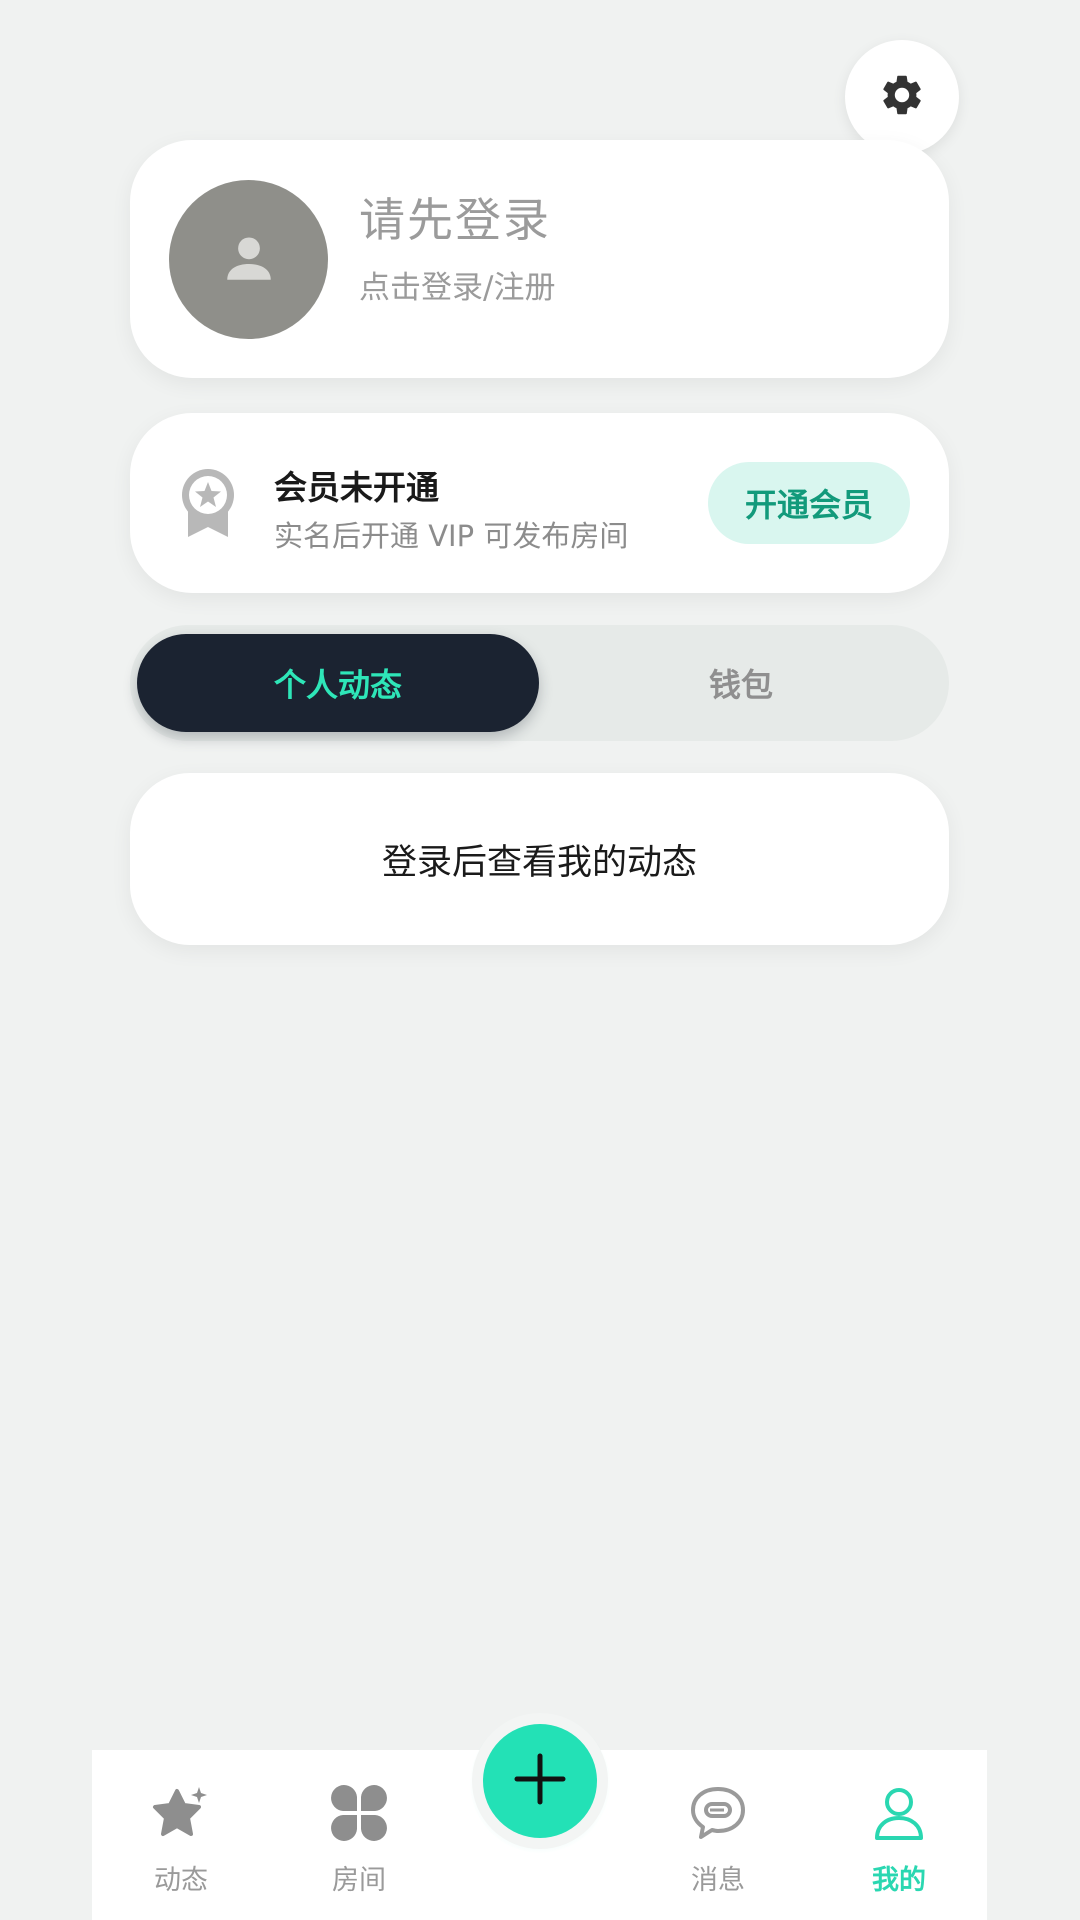 The width and height of the screenshot is (1080, 1920). I want to click on activity-empty-card: 登录后查看我的动态, so click(539, 859).